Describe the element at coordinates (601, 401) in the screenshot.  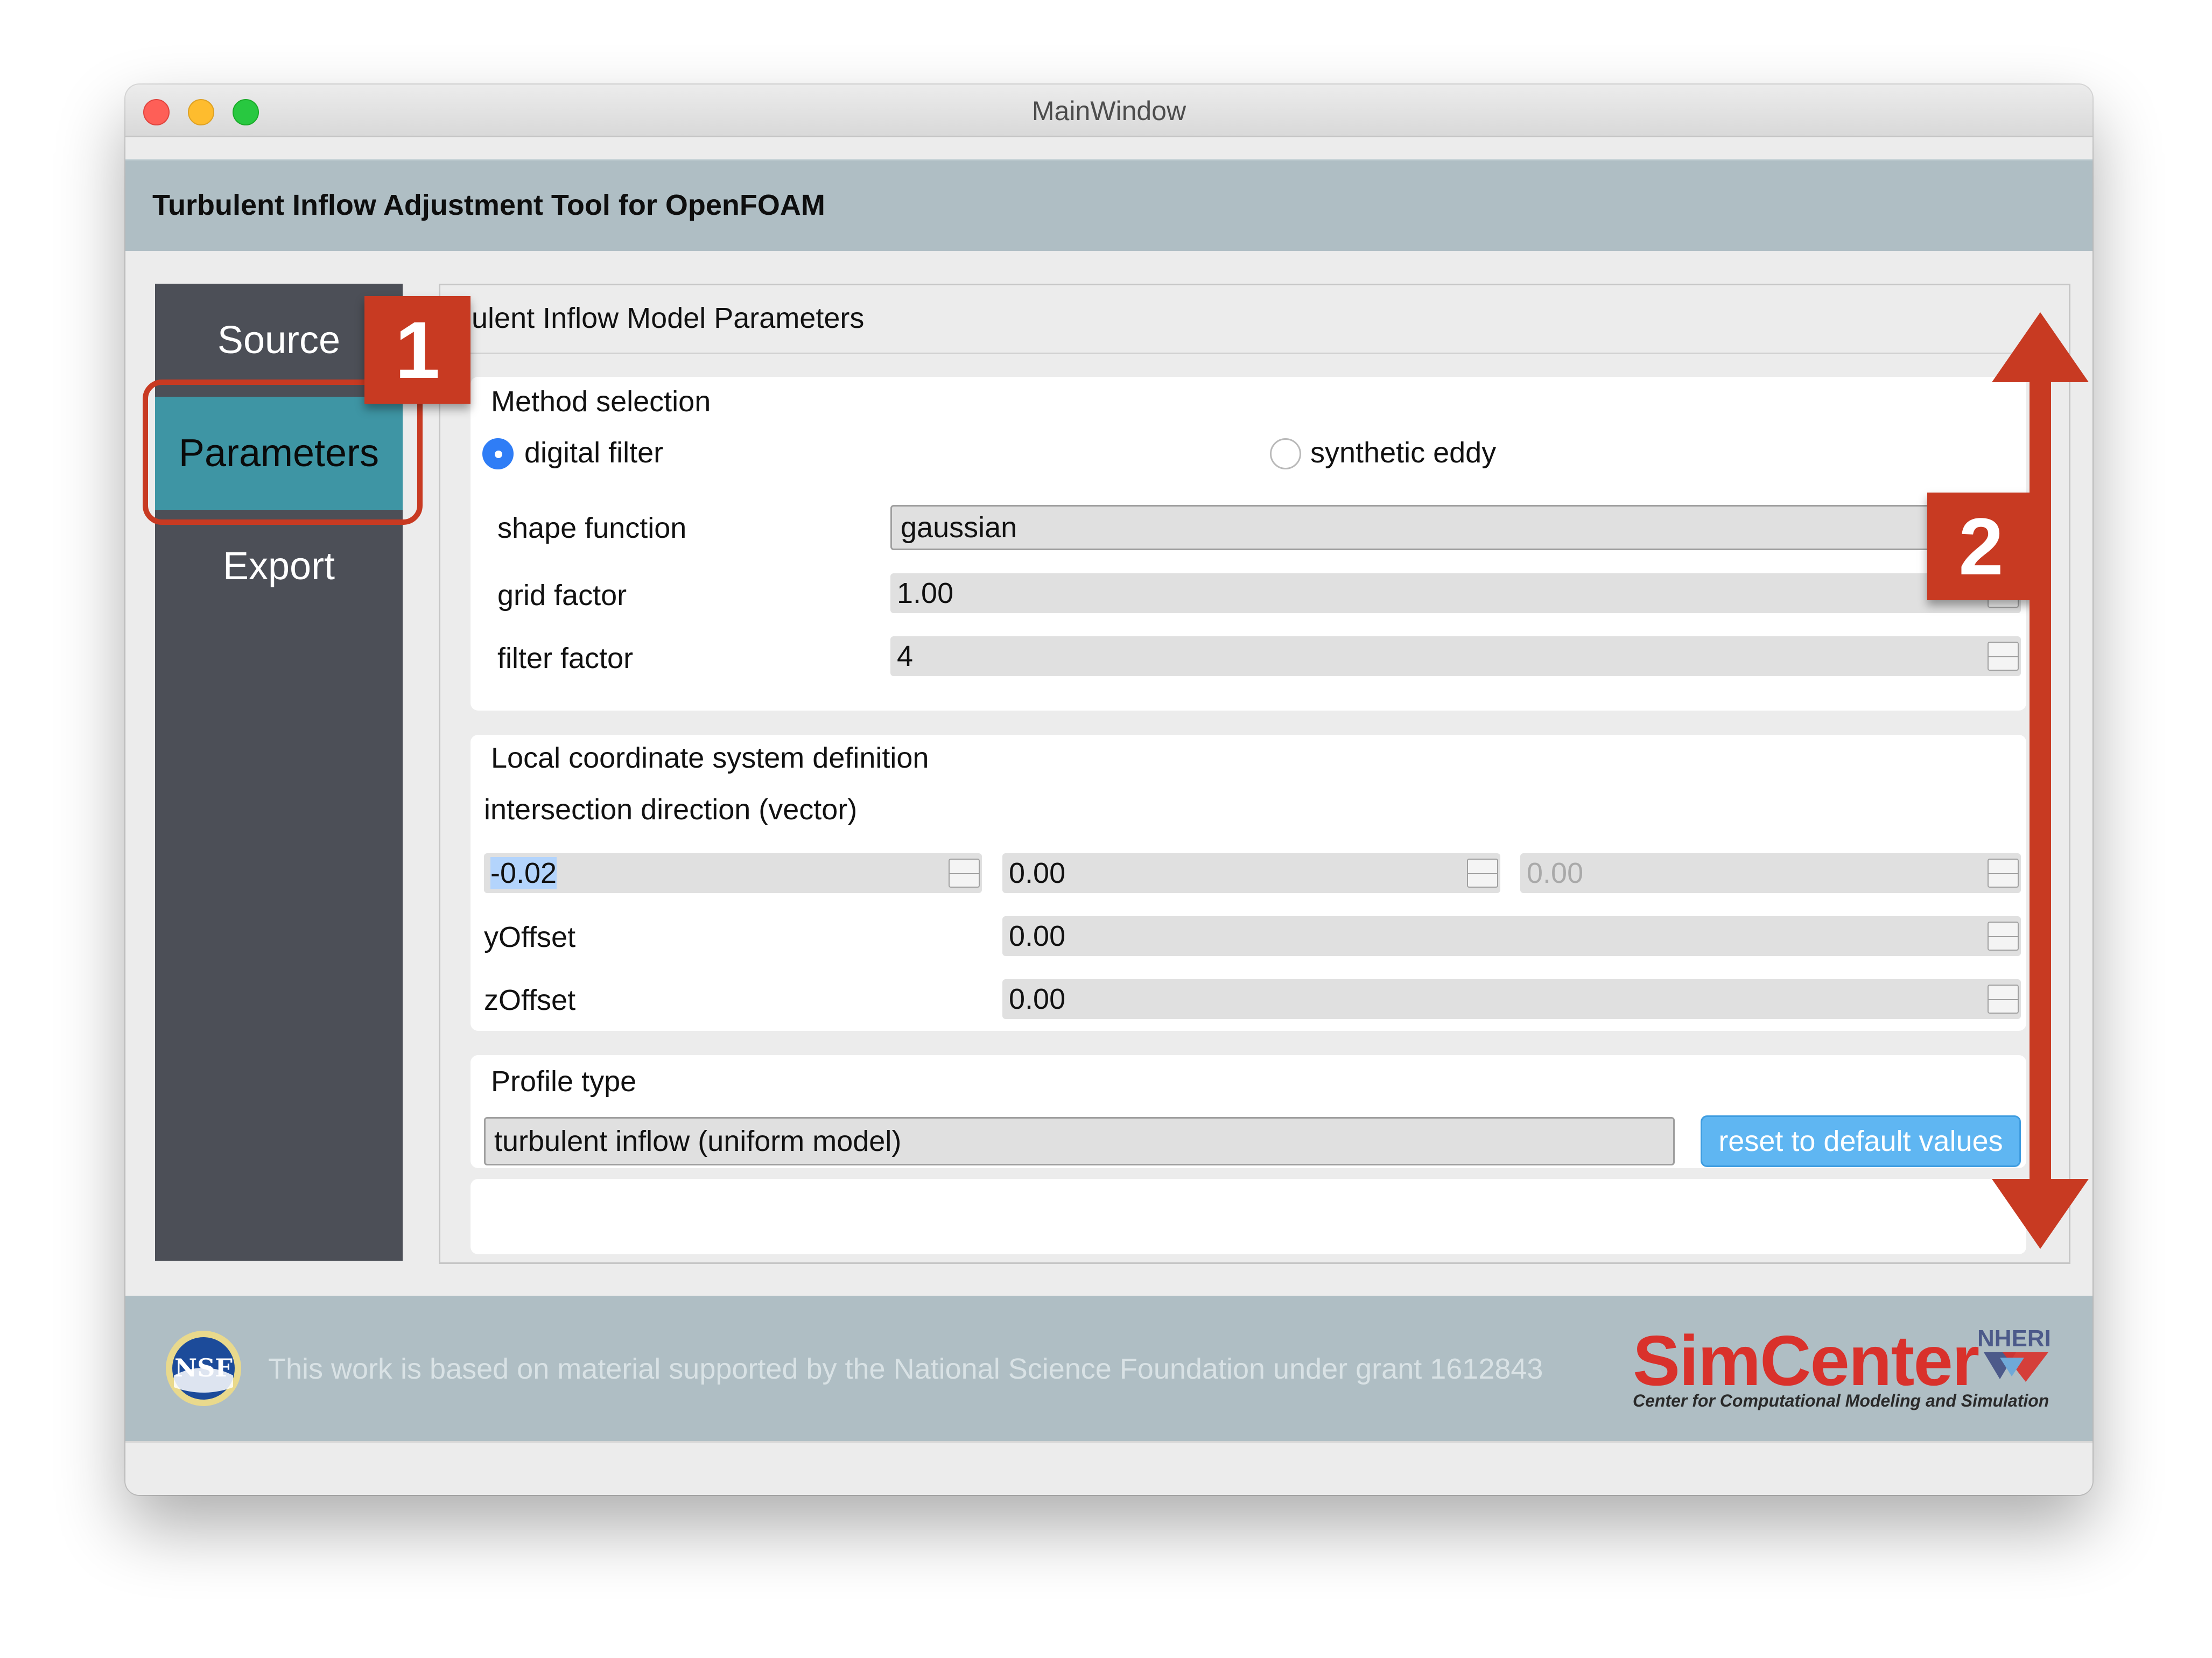
I see `method-selection-title: Method selection` at that location.